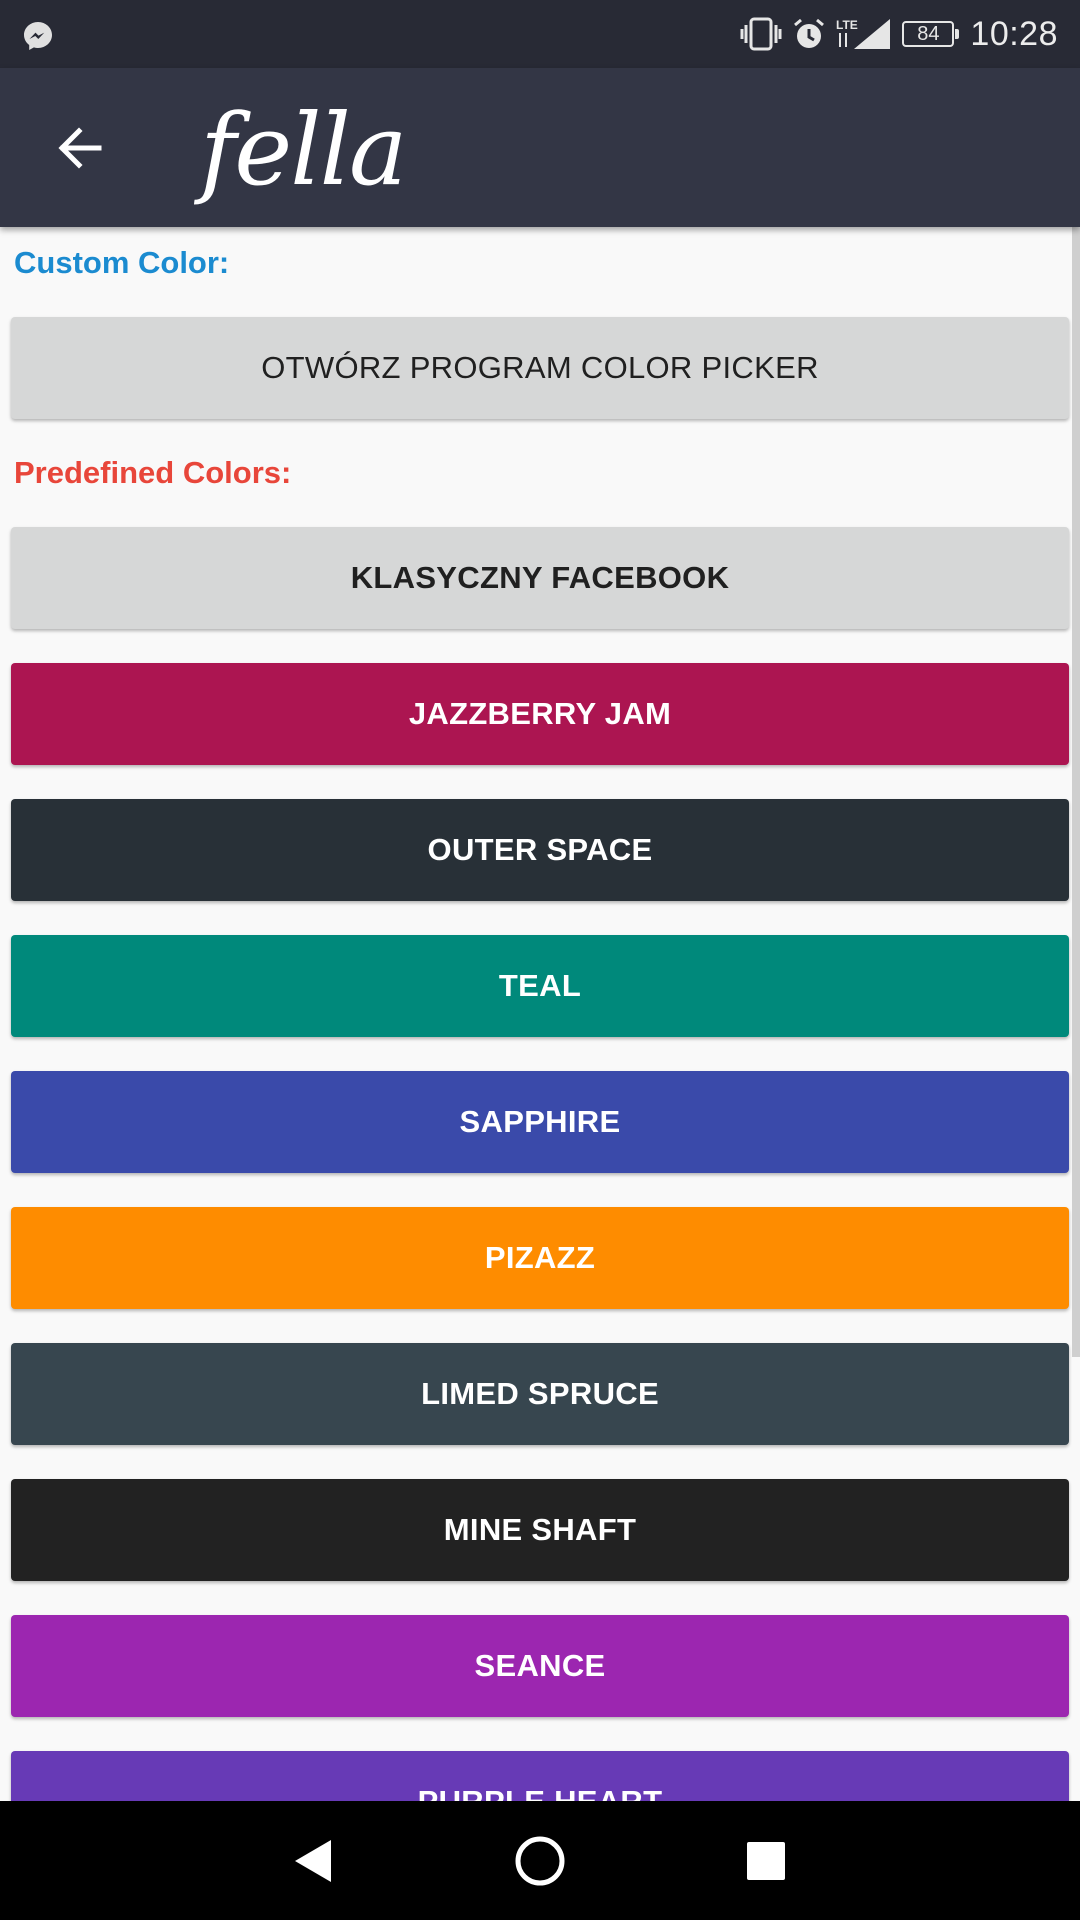 The image size is (1080, 1920). Describe the element at coordinates (1014, 33) in the screenshot. I see `clock: 10:28` at that location.